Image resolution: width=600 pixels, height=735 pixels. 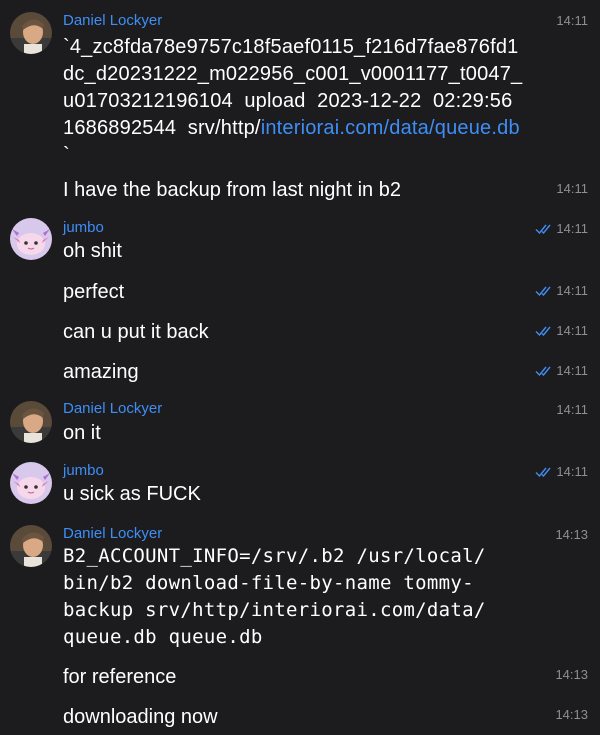 I want to click on message: for reference 14:13, so click(x=300, y=678).